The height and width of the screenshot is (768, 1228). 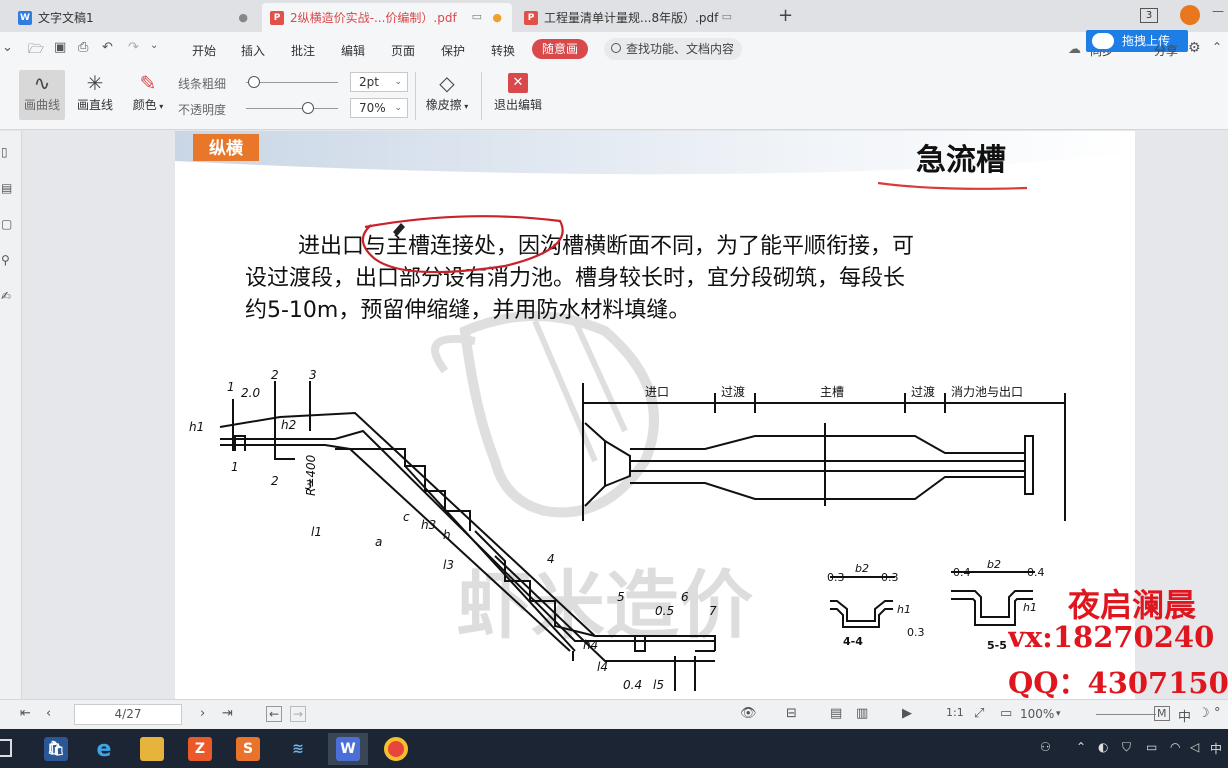 What do you see at coordinates (1149, 15) in the screenshot?
I see `window-count-badge: 3` at bounding box center [1149, 15].